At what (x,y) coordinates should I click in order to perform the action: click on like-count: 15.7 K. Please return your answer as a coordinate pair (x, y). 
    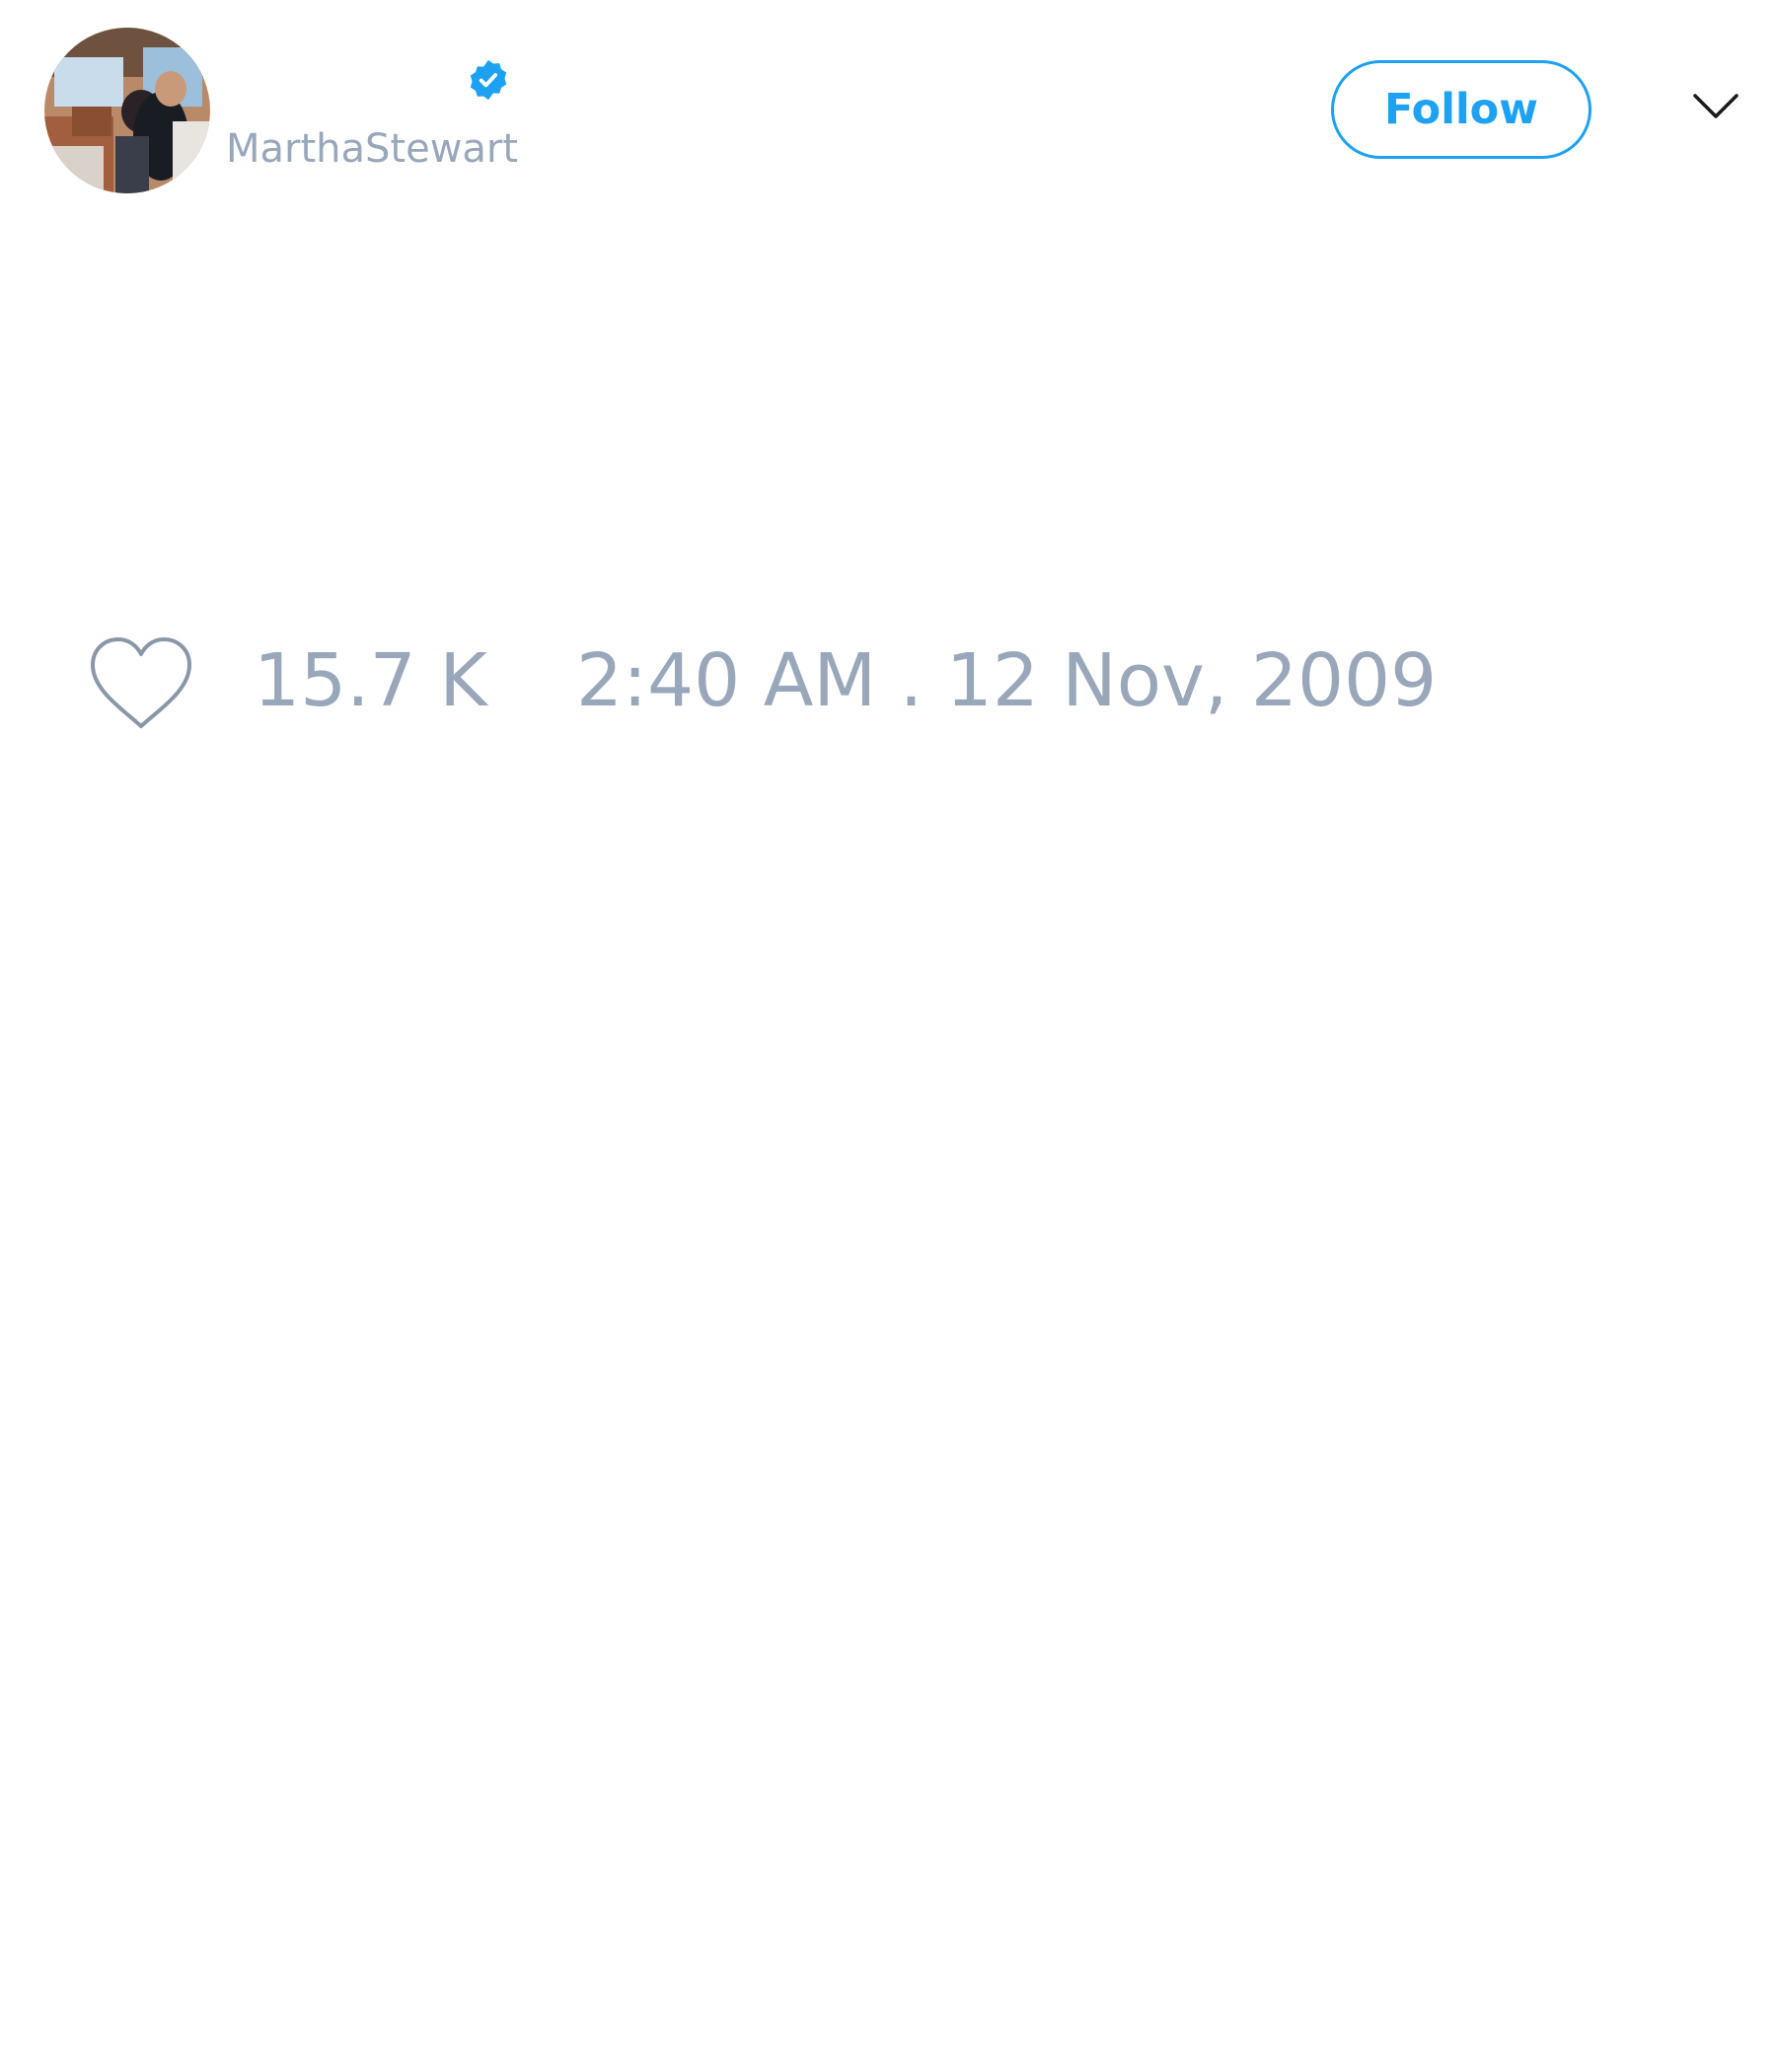
    Looking at the image, I should click on (370, 681).